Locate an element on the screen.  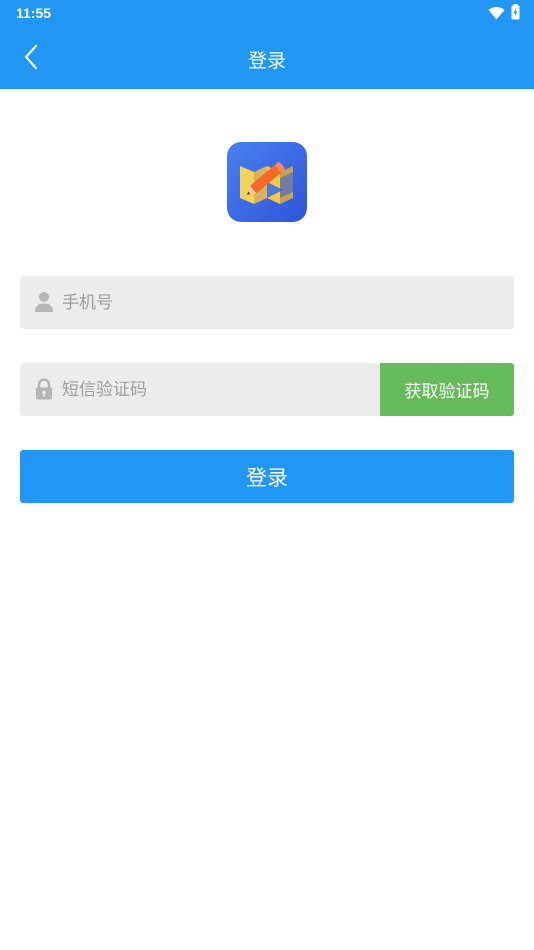
get-code-button: 获取验证码 is located at coordinates (447, 389).